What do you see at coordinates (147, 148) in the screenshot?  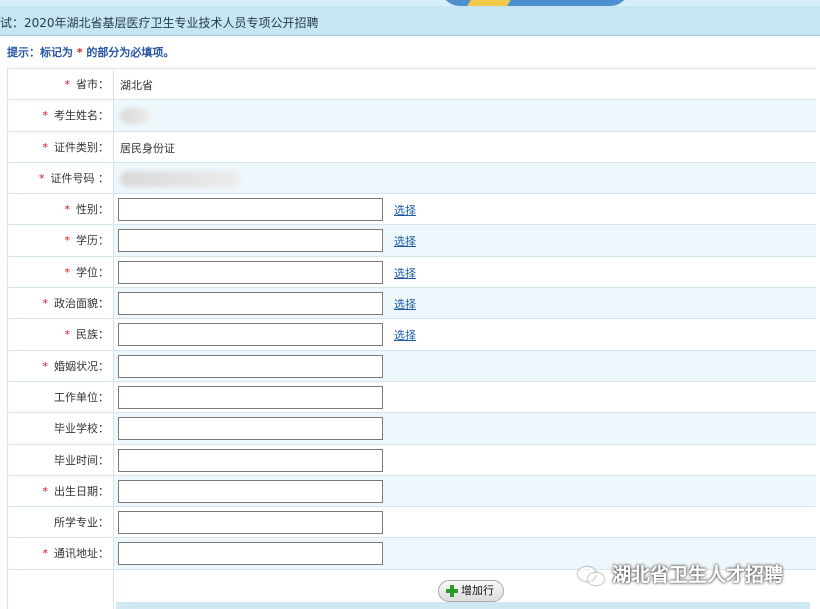 I see `field-value-id-type: 居民身份证` at bounding box center [147, 148].